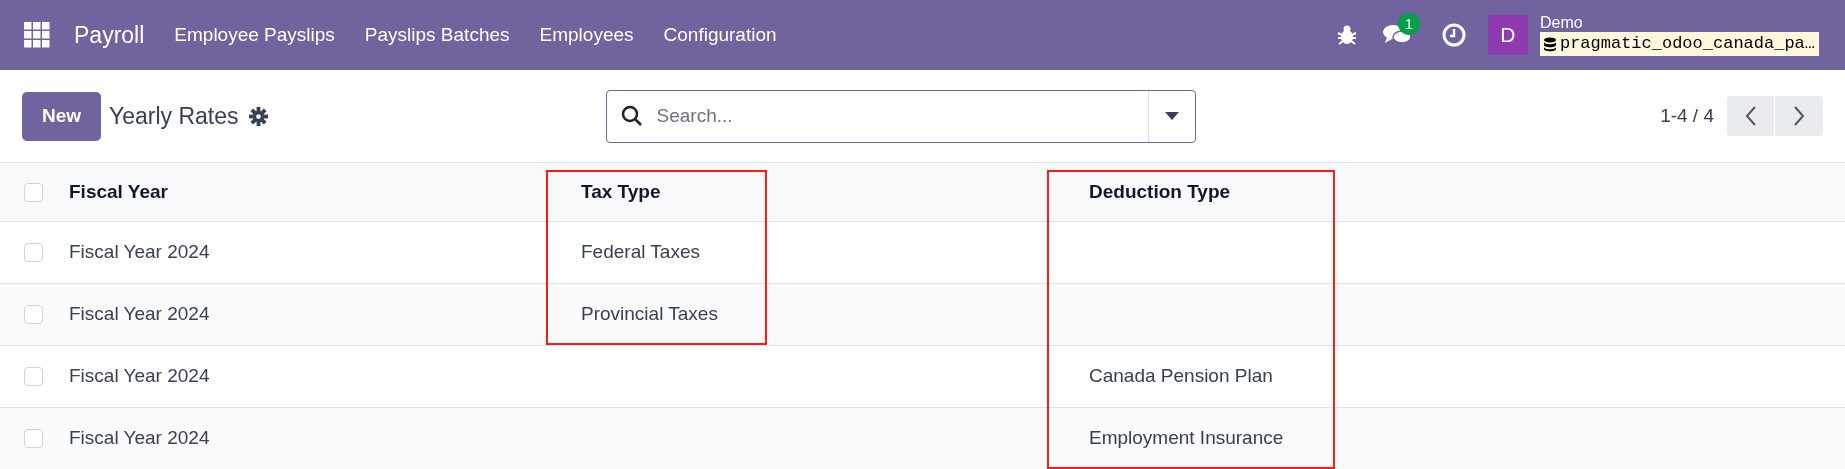  Describe the element at coordinates (118, 191) in the screenshot. I see `column-header: Fiscal Year` at that location.